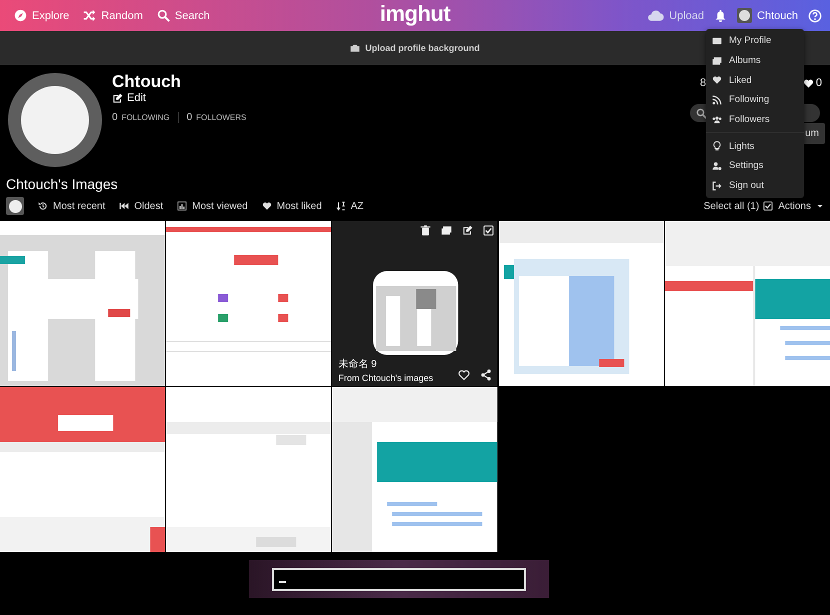  I want to click on menu-item: Following, so click(755, 100).